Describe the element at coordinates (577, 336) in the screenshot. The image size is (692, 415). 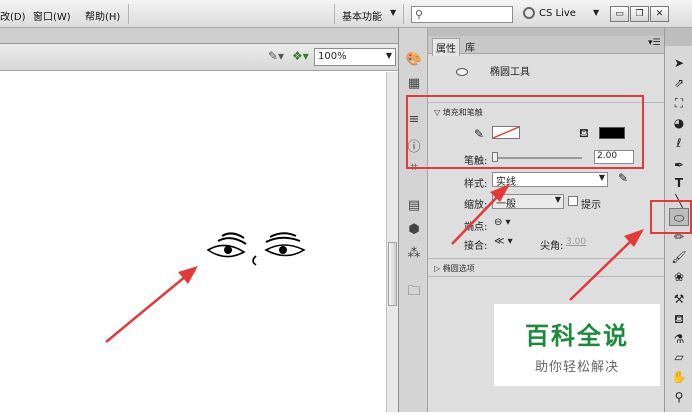
I see `watermark-title: 百科全说` at that location.